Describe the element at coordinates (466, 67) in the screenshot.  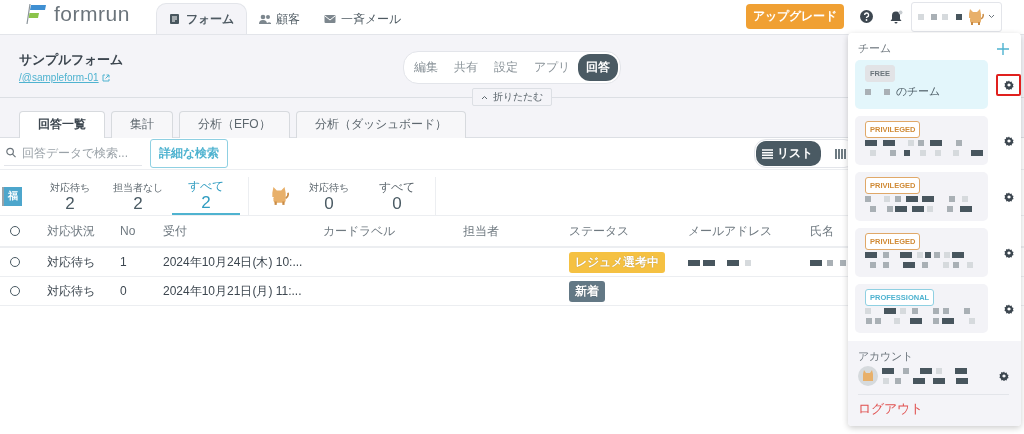
I see `mode-tab: 共有` at that location.